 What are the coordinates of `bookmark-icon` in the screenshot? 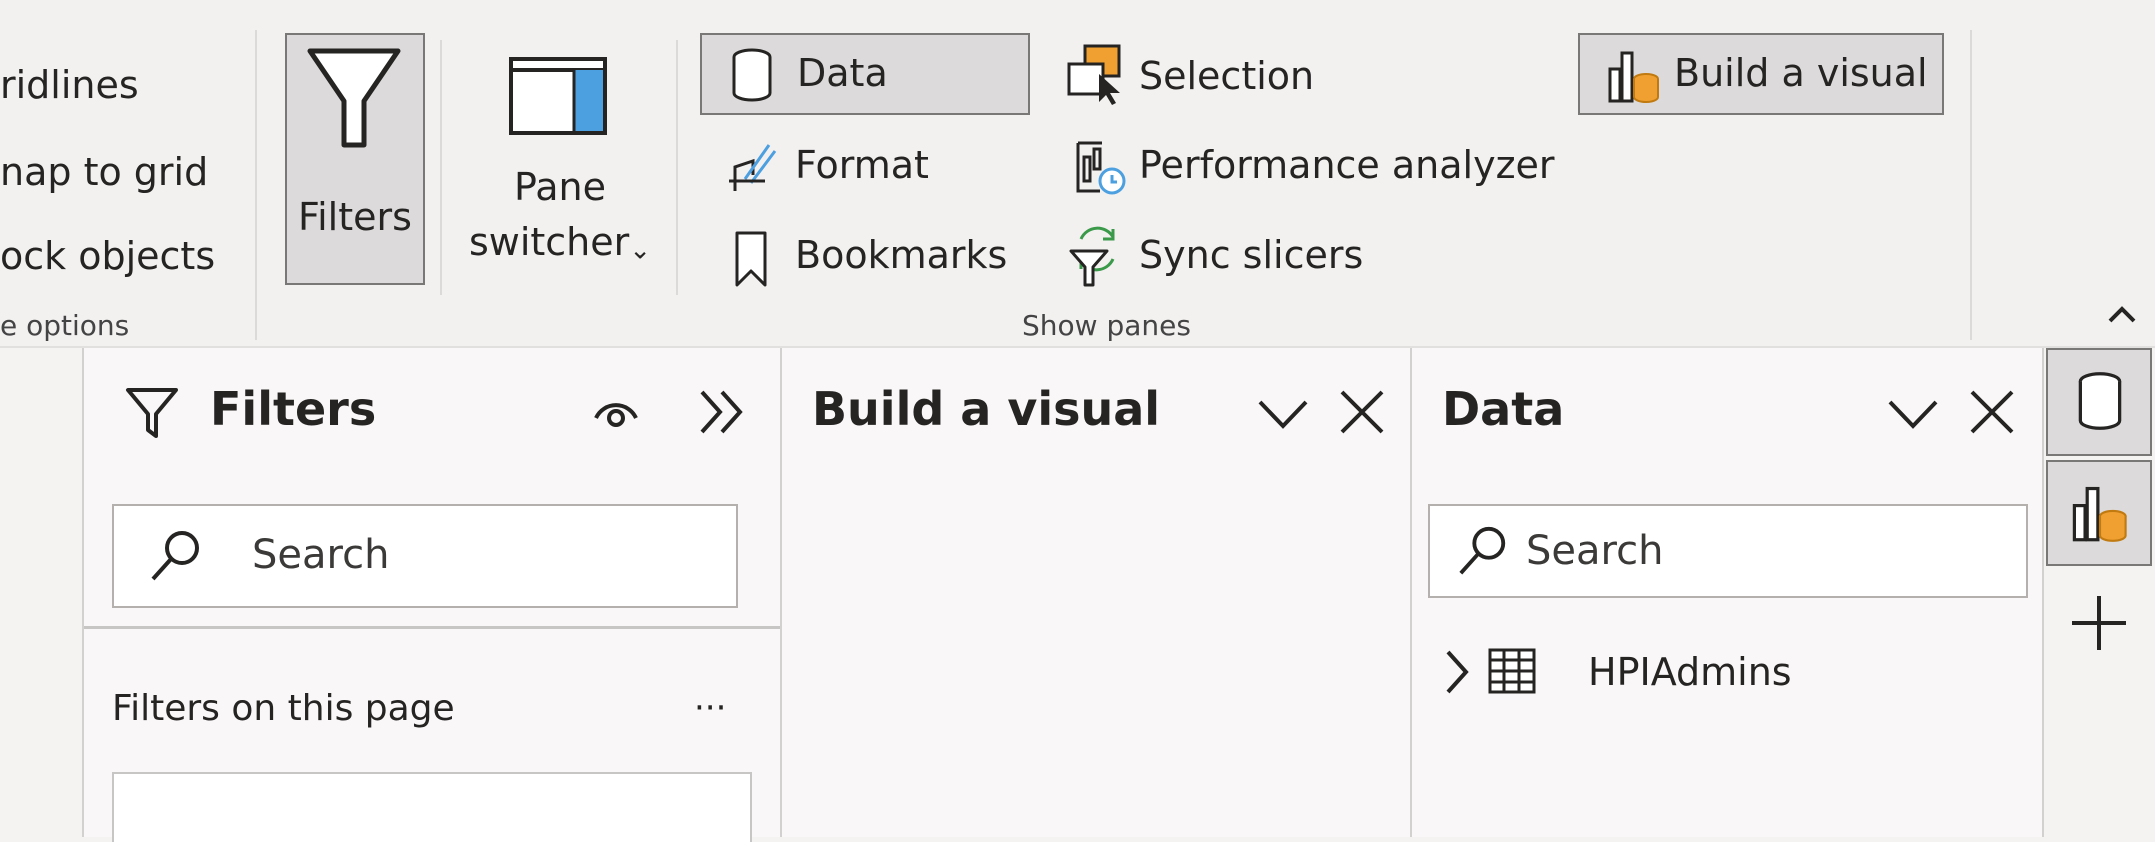 It's located at (751, 259).